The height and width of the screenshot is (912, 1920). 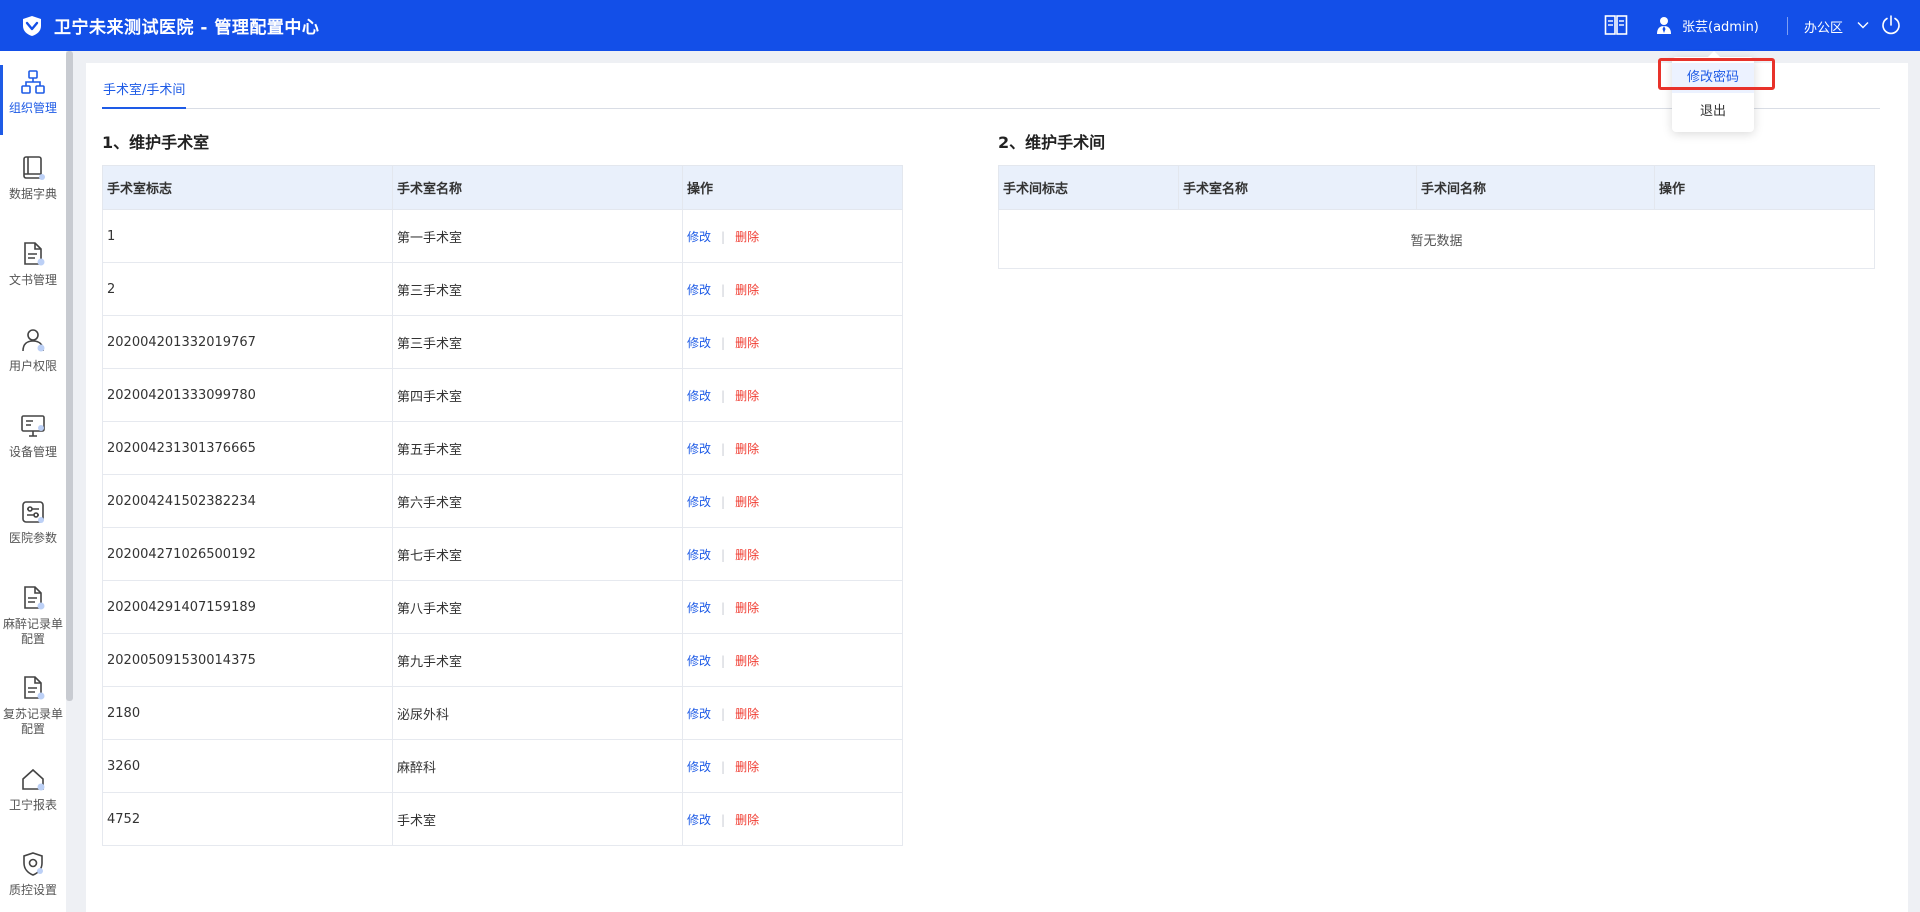 What do you see at coordinates (144, 94) in the screenshot?
I see `tab-operating-rooms: 手术室/手术间` at bounding box center [144, 94].